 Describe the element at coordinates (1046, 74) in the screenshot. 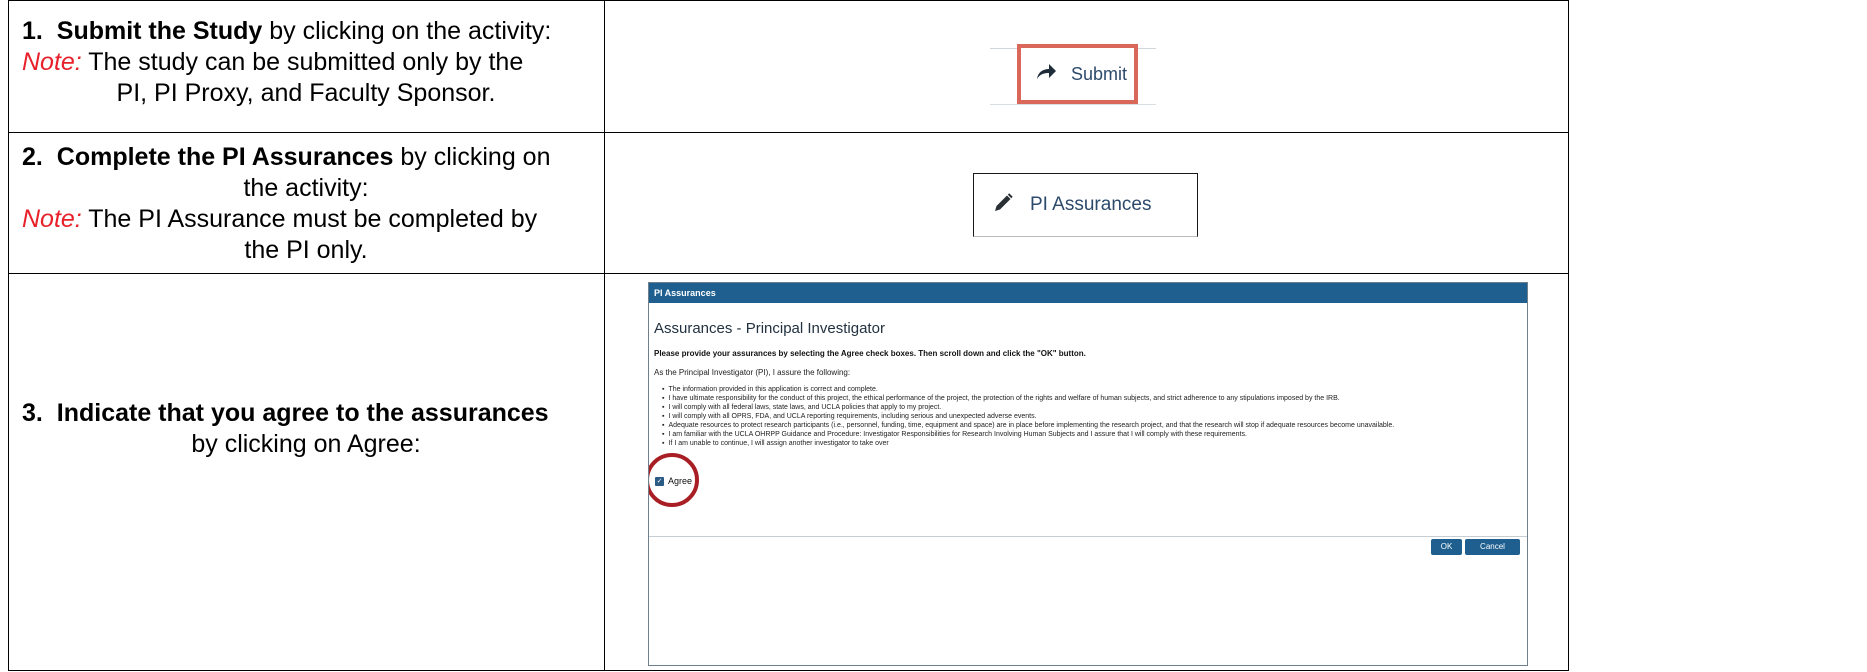

I see `share-arrow-icon` at that location.